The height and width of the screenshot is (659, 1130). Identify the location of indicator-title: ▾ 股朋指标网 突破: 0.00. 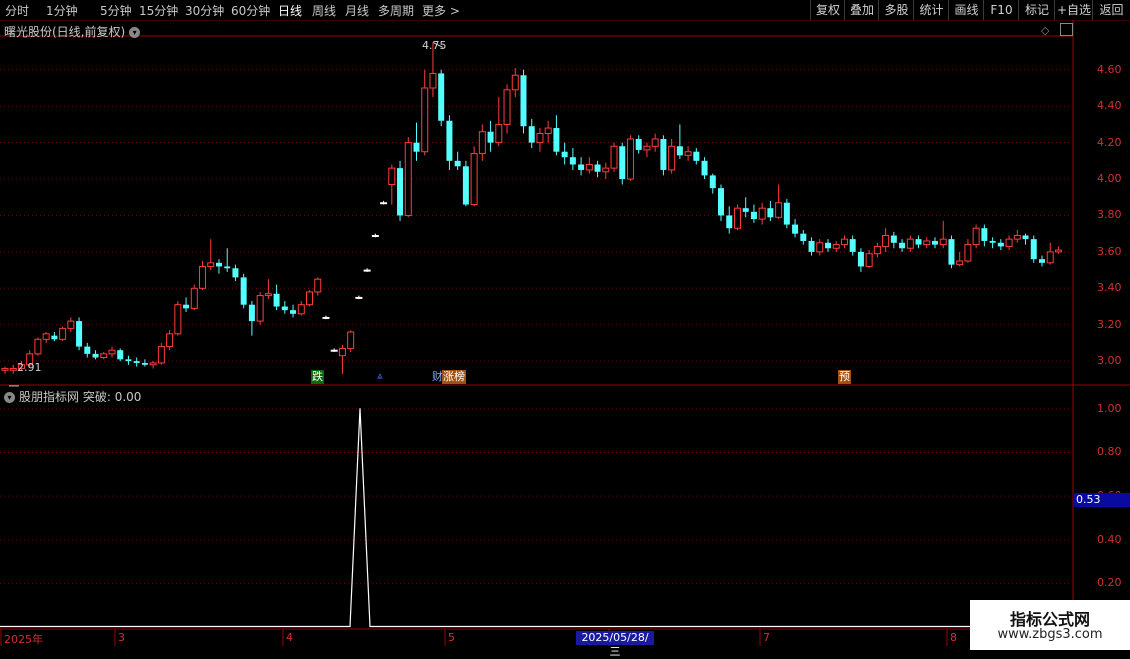
(72, 396).